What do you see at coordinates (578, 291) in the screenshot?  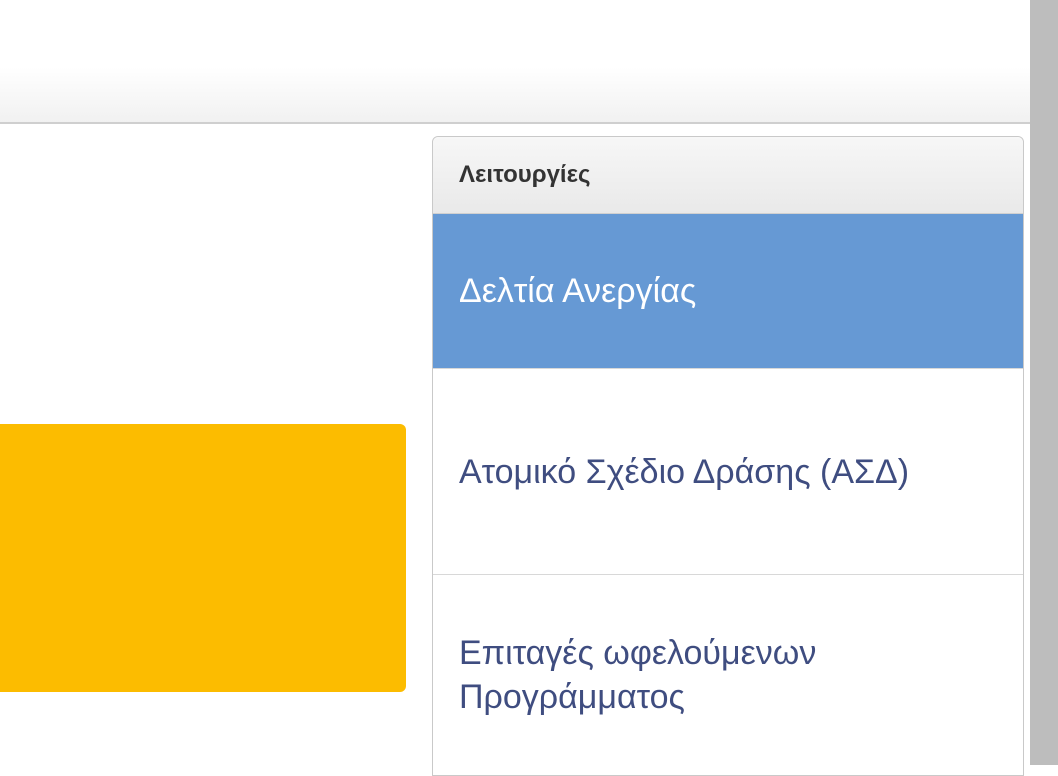 I see `menu-item-label: Δελτία Ανεργίας` at bounding box center [578, 291].